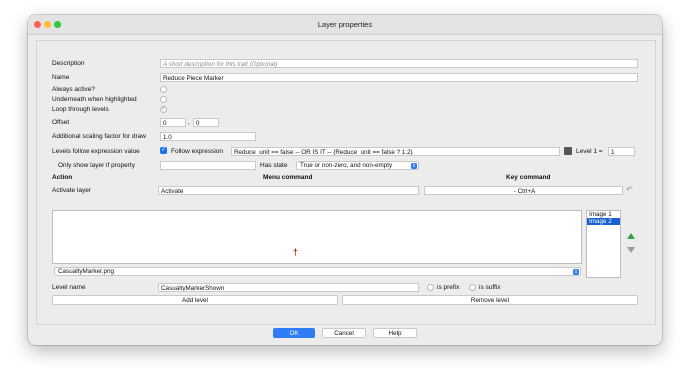 Image resolution: width=690 pixels, height=382 pixels. I want to click on follow-expression-label: Follow expression, so click(197, 151).